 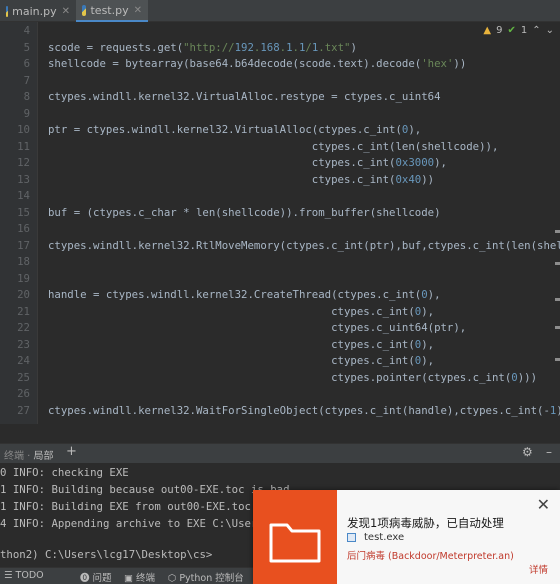 I want to click on code-line: 23 ctypes.c_int(0),, so click(x=280, y=345).